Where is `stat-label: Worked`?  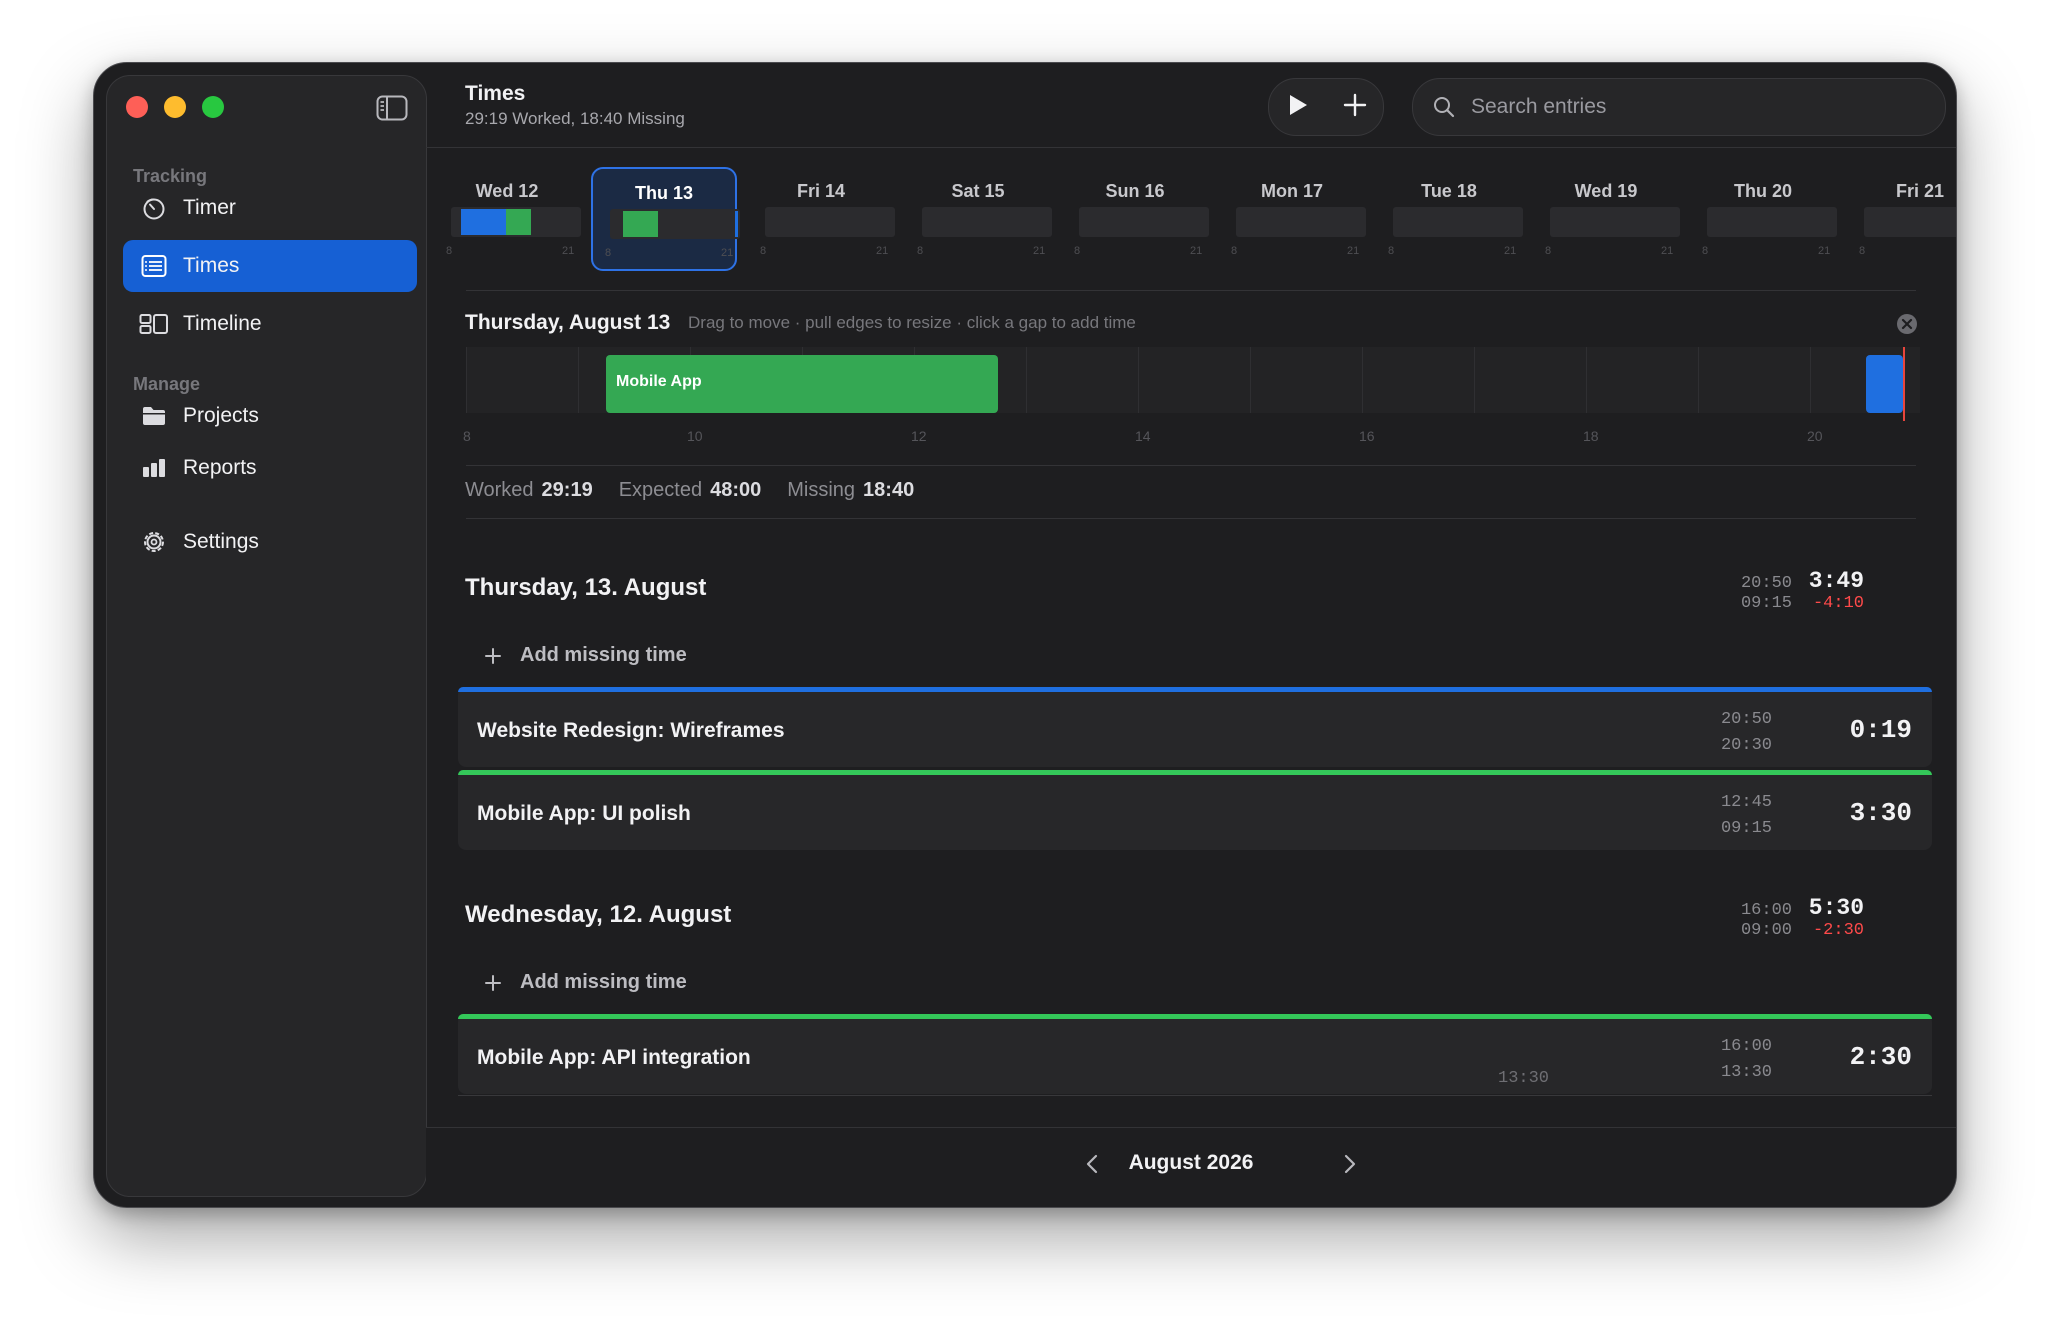 stat-label: Worked is located at coordinates (499, 490).